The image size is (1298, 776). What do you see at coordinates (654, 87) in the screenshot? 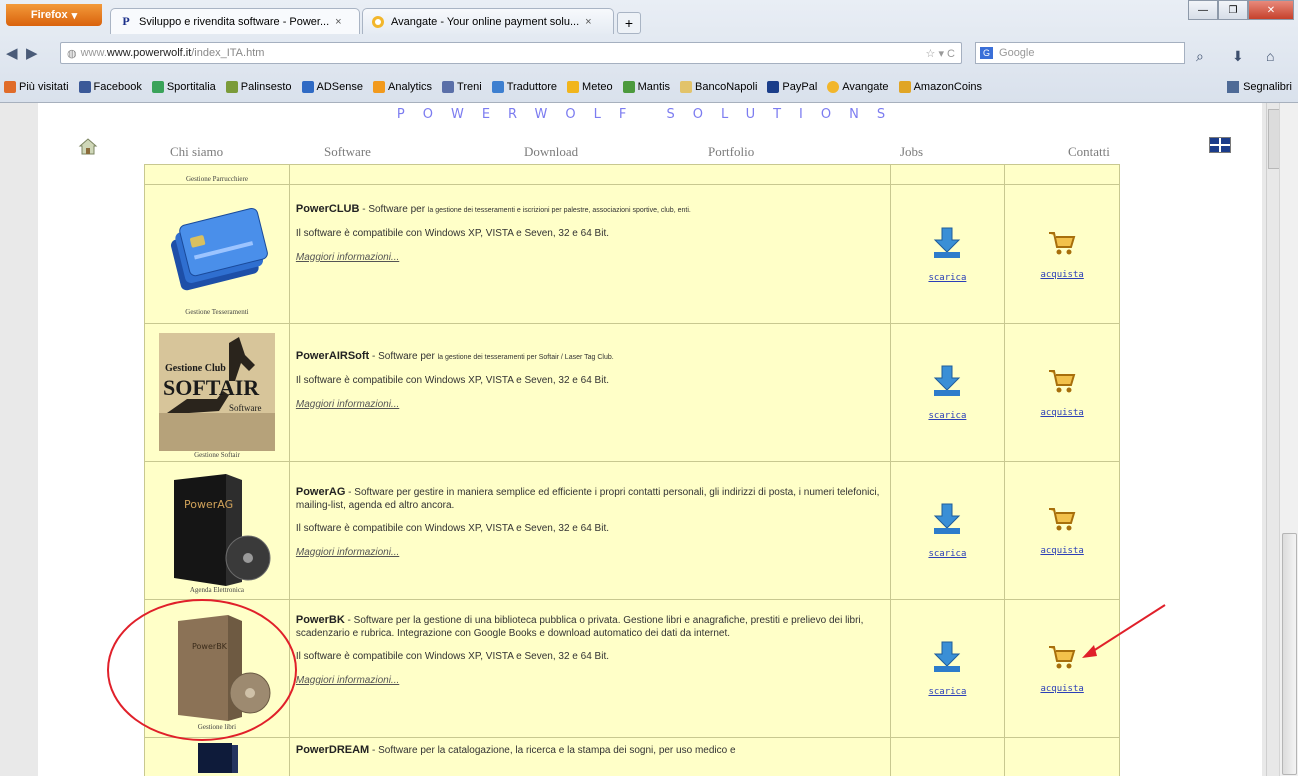
I see `bookmark-label: Mantis` at bounding box center [654, 87].